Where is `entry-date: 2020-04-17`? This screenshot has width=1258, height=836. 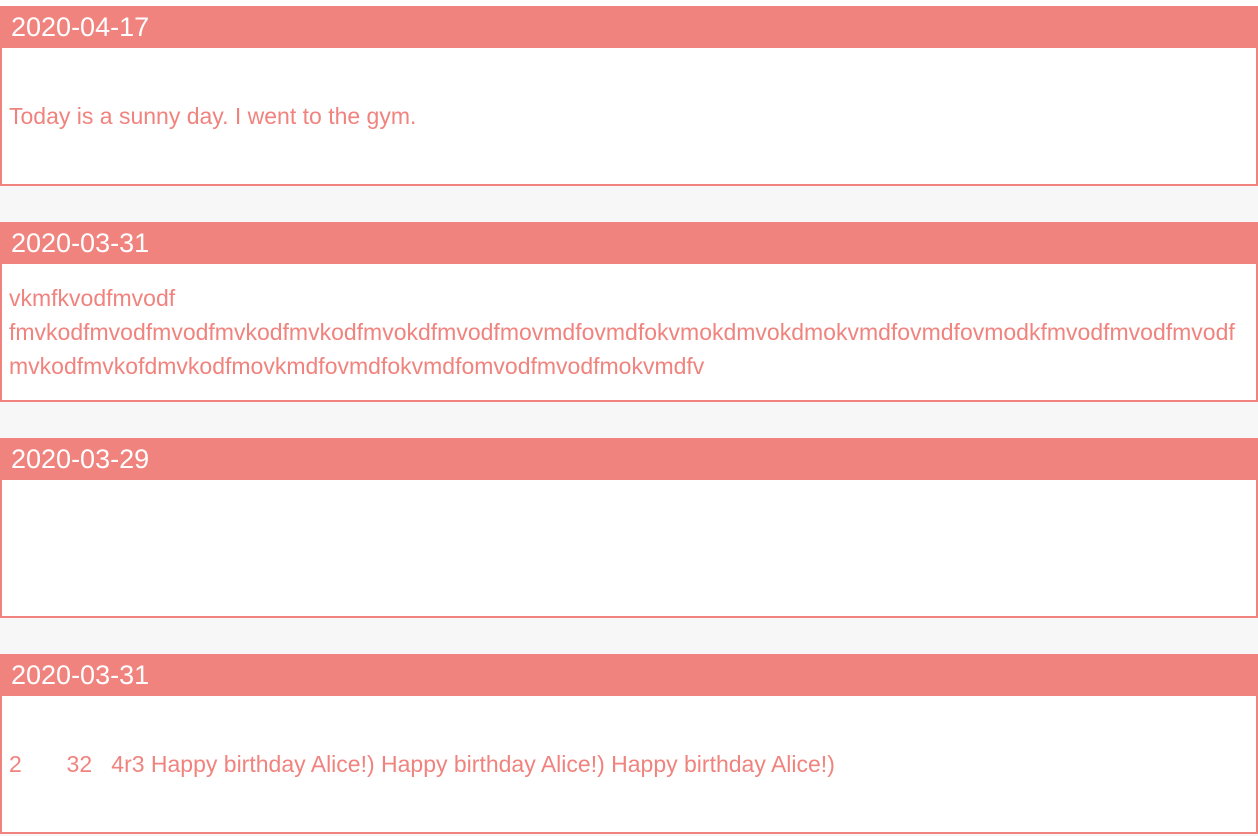
entry-date: 2020-04-17 is located at coordinates (629, 27).